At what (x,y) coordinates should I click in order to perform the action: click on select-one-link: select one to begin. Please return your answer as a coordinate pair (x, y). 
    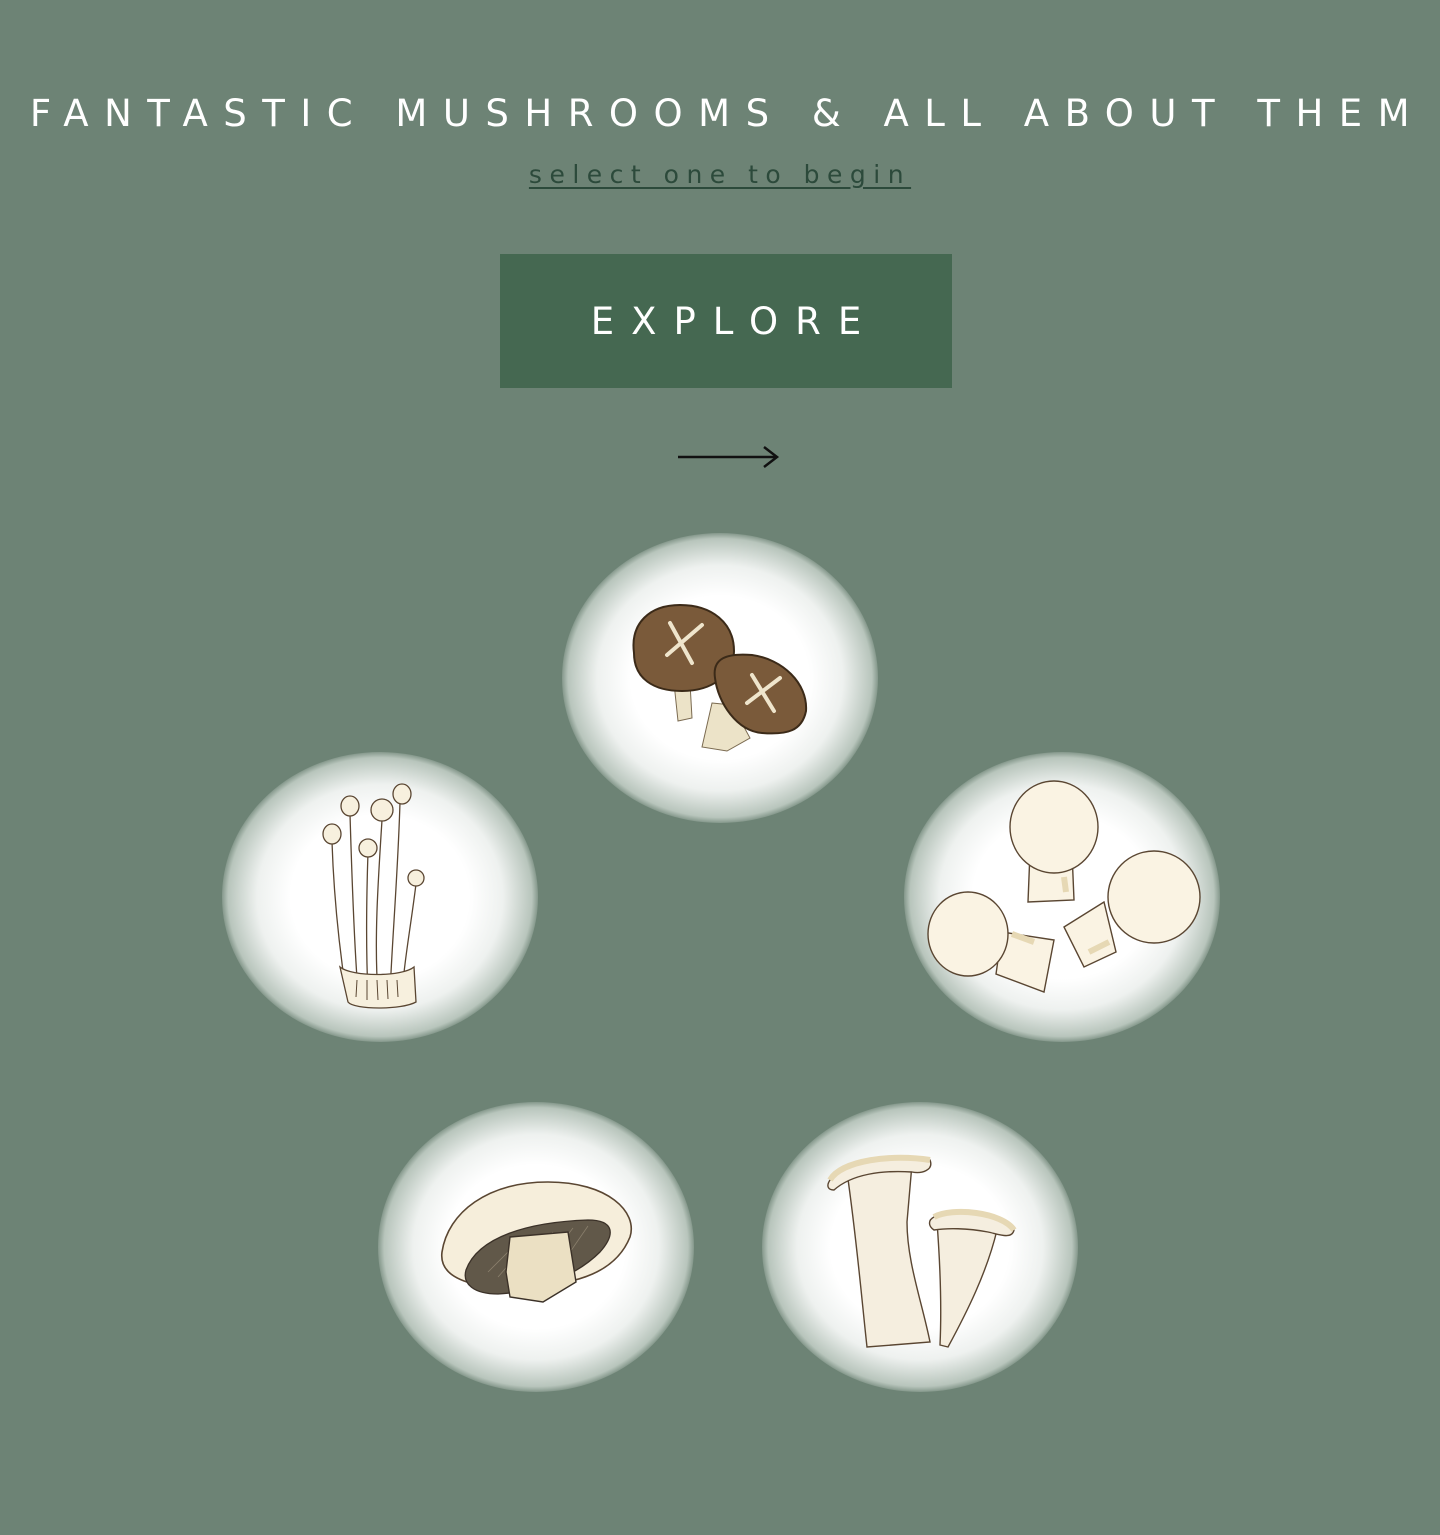
    Looking at the image, I should click on (720, 174).